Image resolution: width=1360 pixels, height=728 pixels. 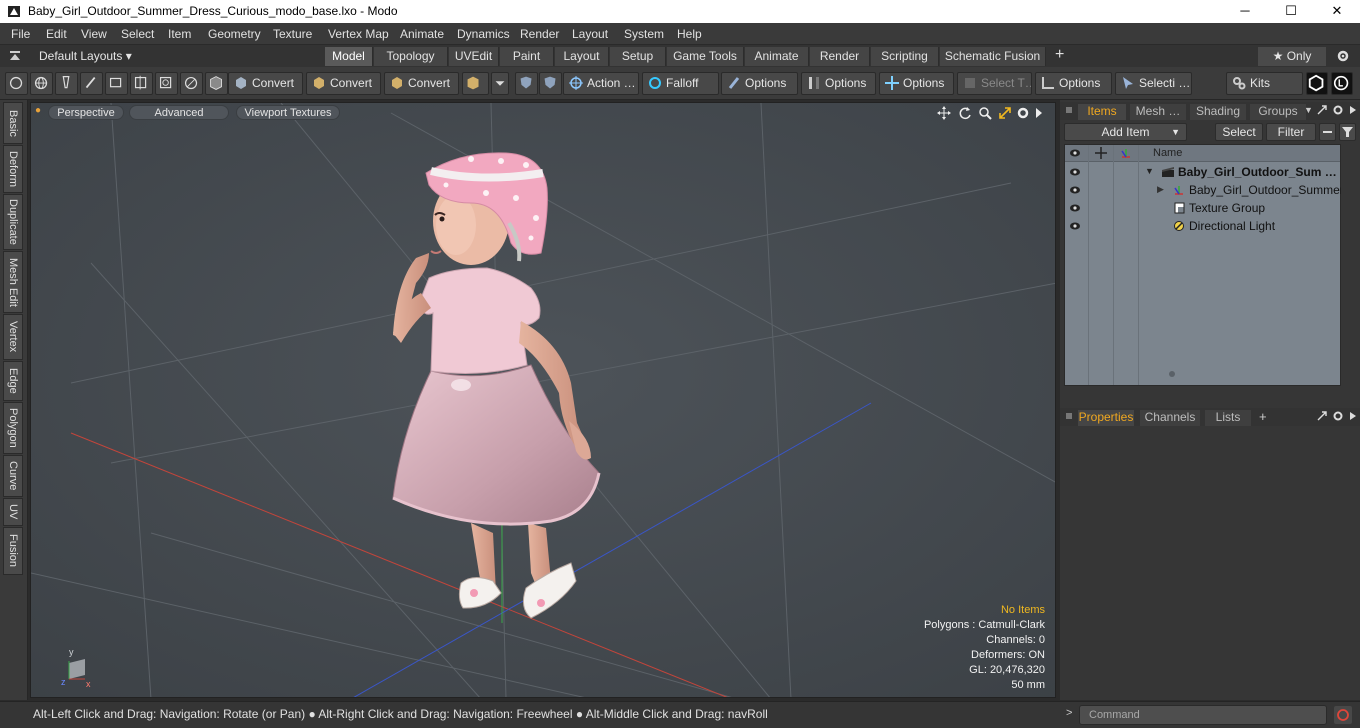 I want to click on unity-icon, so click(x=1317, y=83).